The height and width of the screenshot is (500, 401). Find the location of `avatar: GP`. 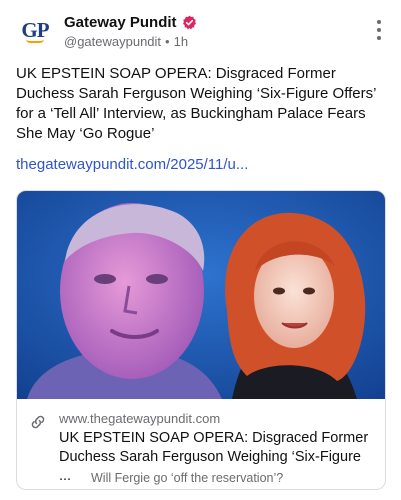

avatar: GP is located at coordinates (35, 31).